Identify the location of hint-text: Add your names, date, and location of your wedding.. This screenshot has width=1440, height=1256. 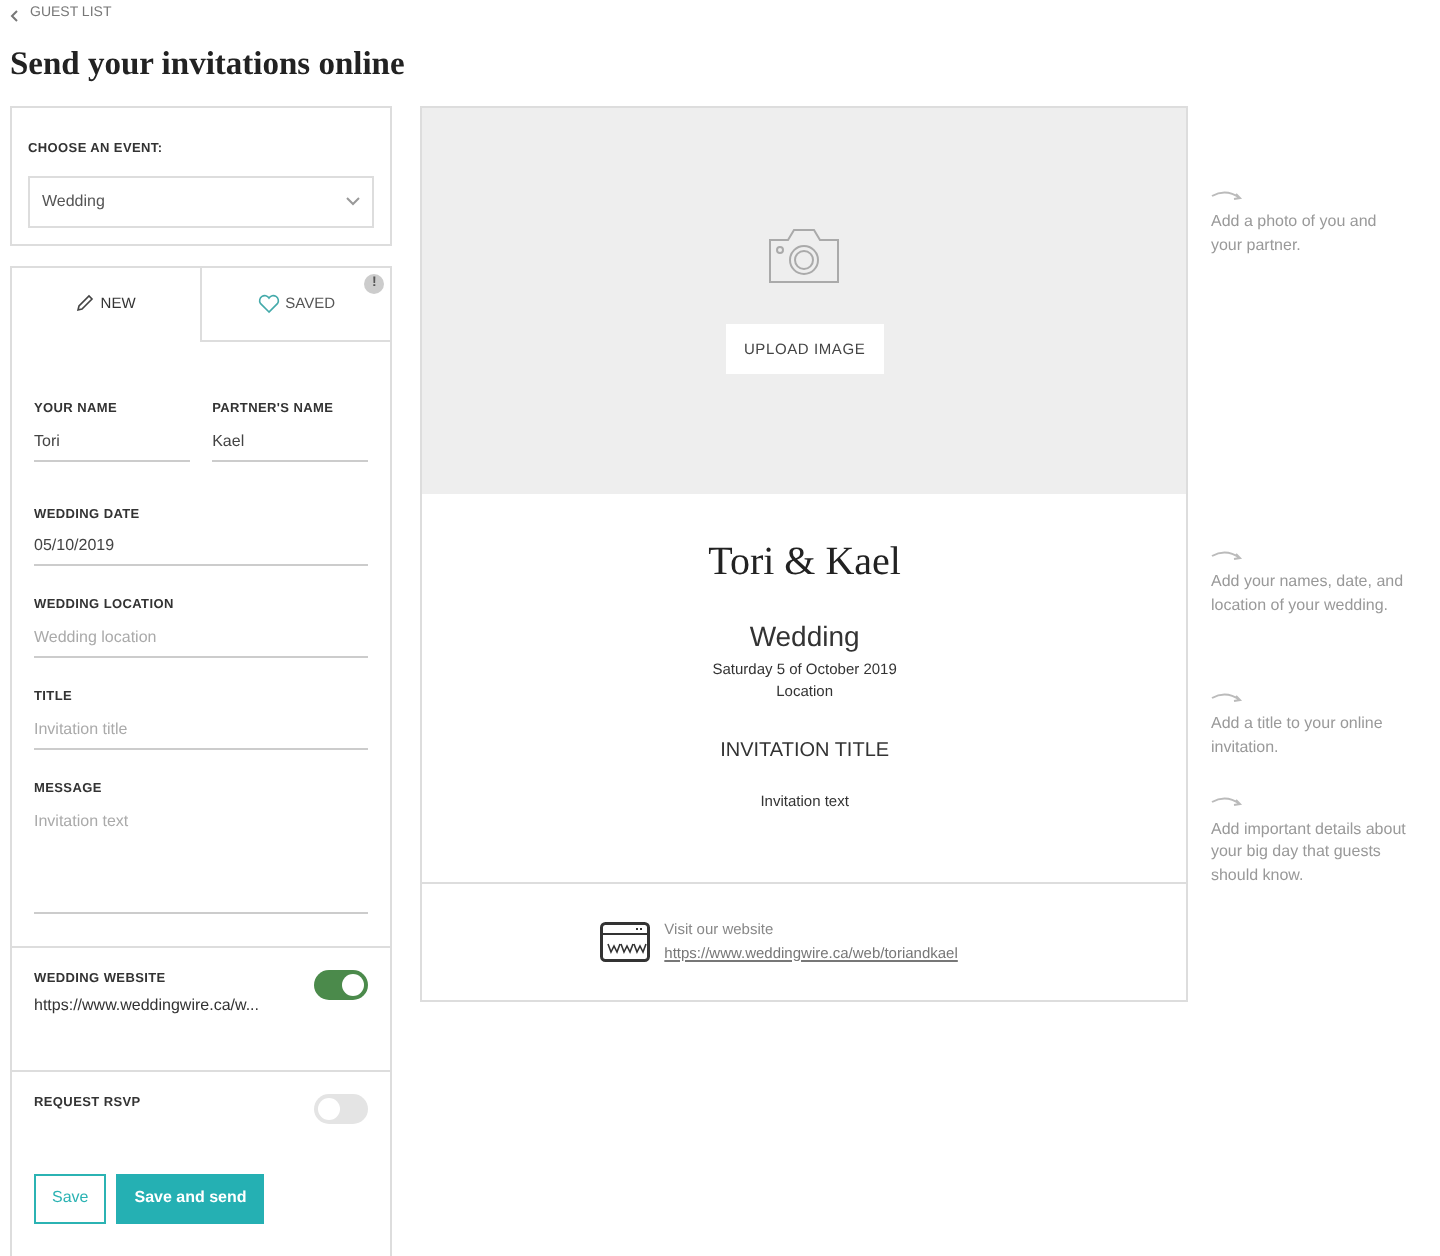
(1308, 593).